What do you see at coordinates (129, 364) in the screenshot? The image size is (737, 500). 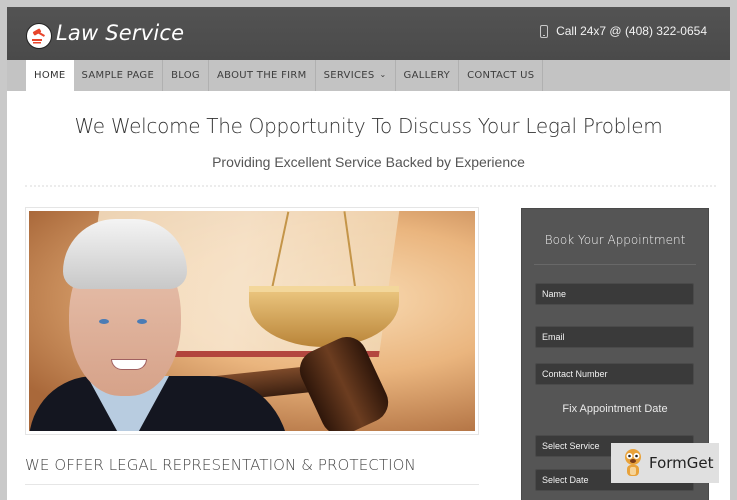 I see `smile-shape` at bounding box center [129, 364].